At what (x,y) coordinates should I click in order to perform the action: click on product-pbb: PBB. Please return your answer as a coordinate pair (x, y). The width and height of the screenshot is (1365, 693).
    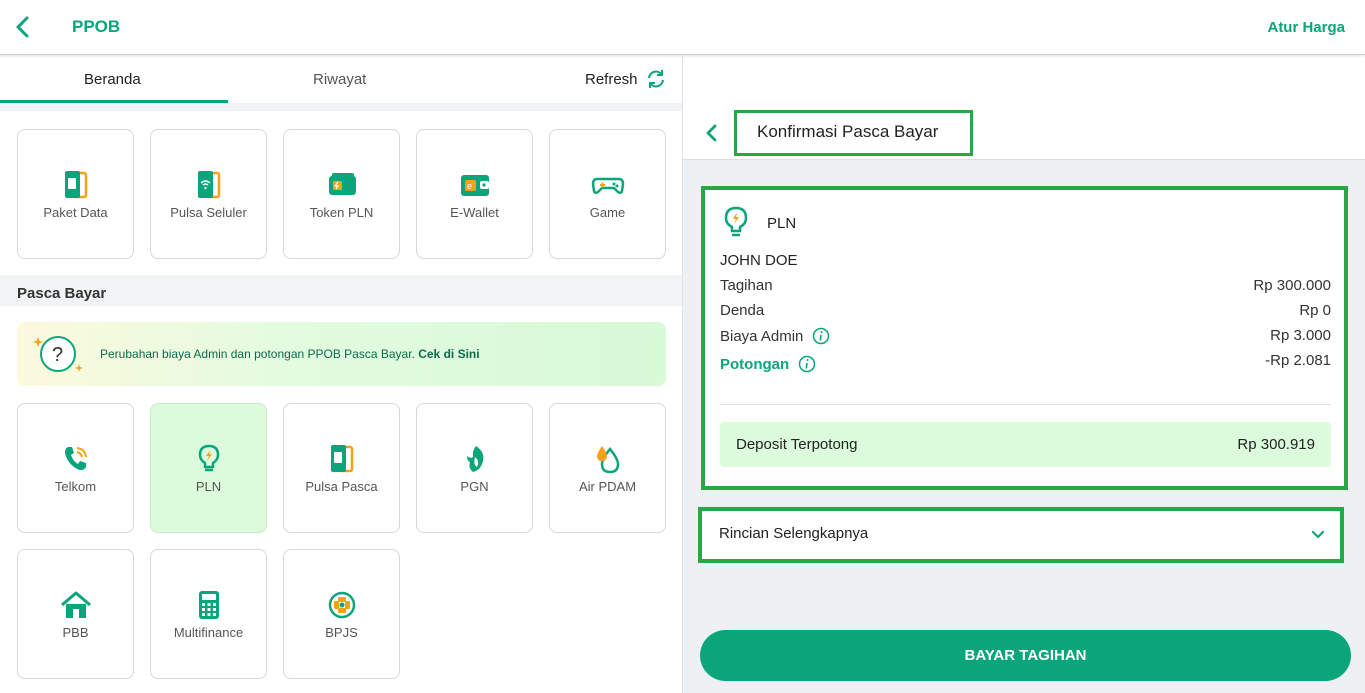
    Looking at the image, I should click on (75, 614).